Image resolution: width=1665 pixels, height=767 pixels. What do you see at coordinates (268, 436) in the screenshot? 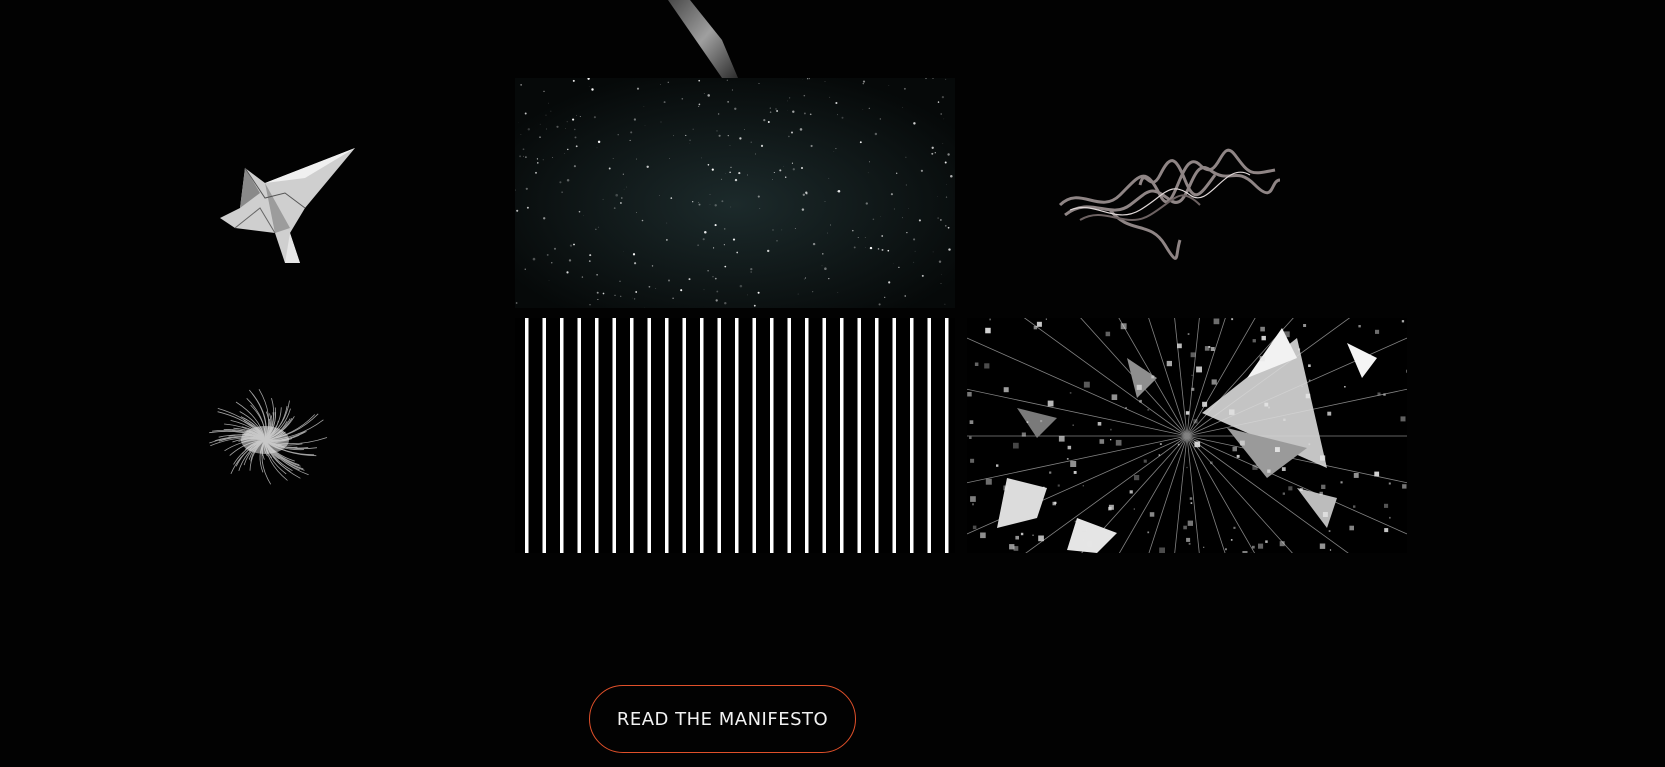
I see `fur-tuft-image` at bounding box center [268, 436].